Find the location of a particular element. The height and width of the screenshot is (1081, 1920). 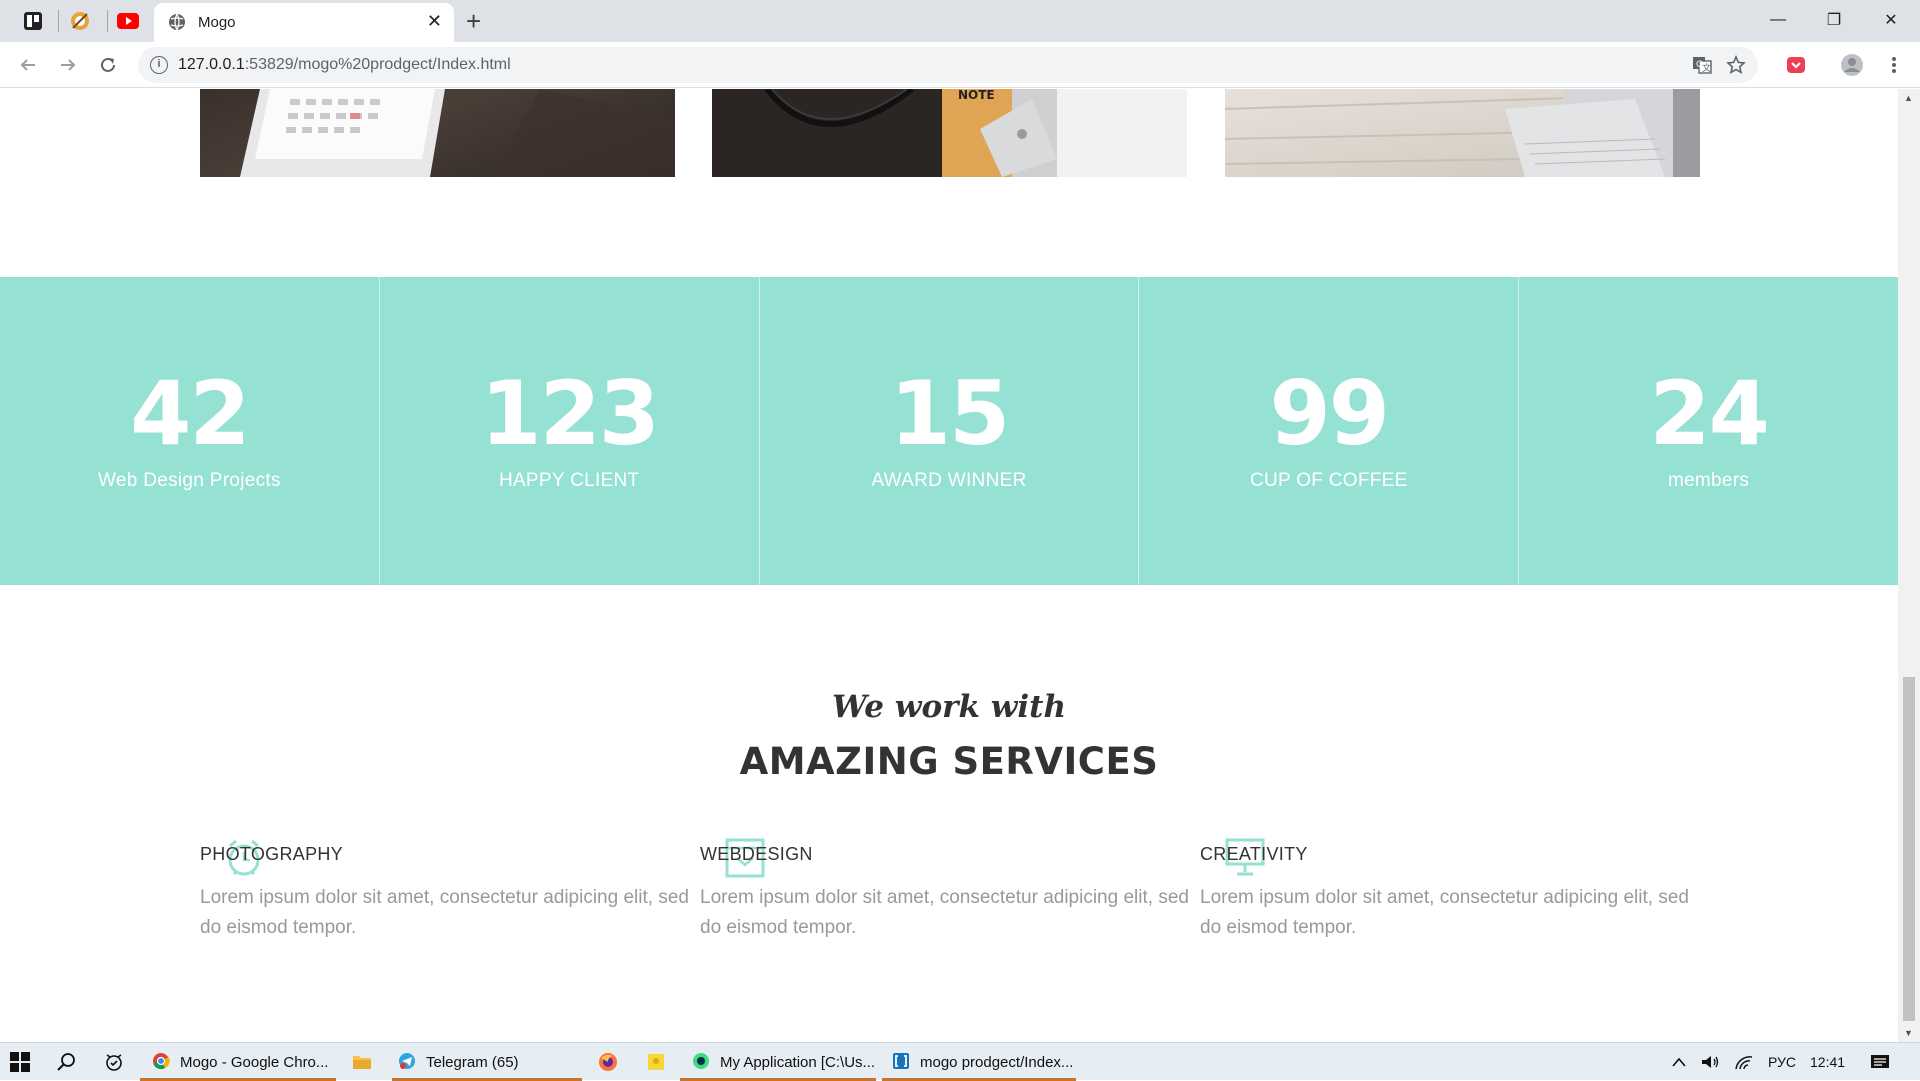

tab-close-button: ✕ is located at coordinates (434, 21).